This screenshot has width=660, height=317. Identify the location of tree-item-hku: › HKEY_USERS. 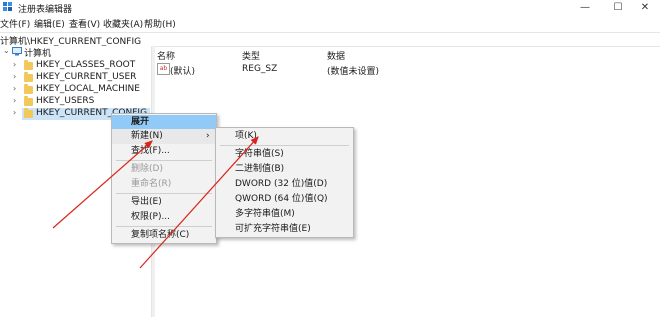
(75, 102).